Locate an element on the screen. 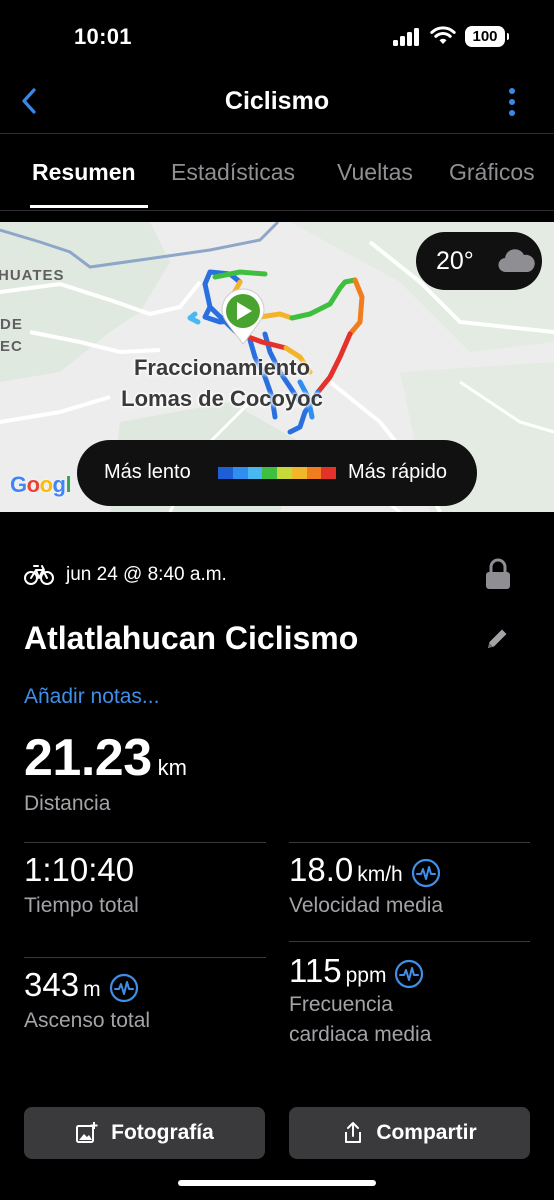 The height and width of the screenshot is (1200, 554). bicycle-icon is located at coordinates (39, 575).